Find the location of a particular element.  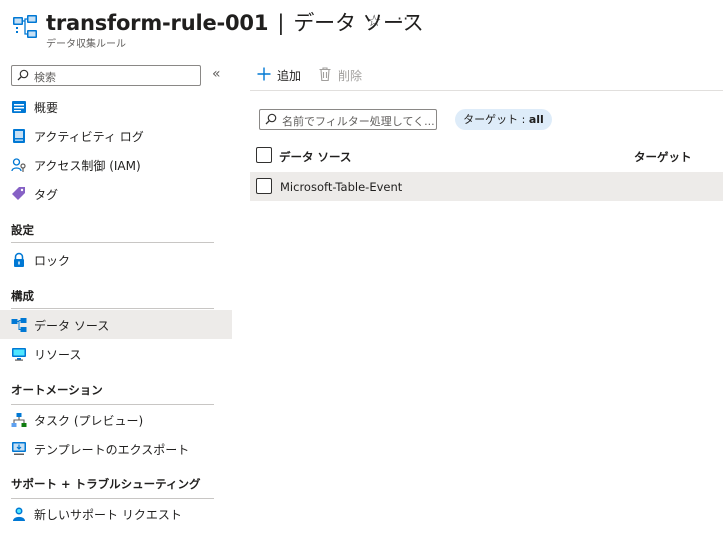

sidebar-item-label: ロック is located at coordinates (52, 261).